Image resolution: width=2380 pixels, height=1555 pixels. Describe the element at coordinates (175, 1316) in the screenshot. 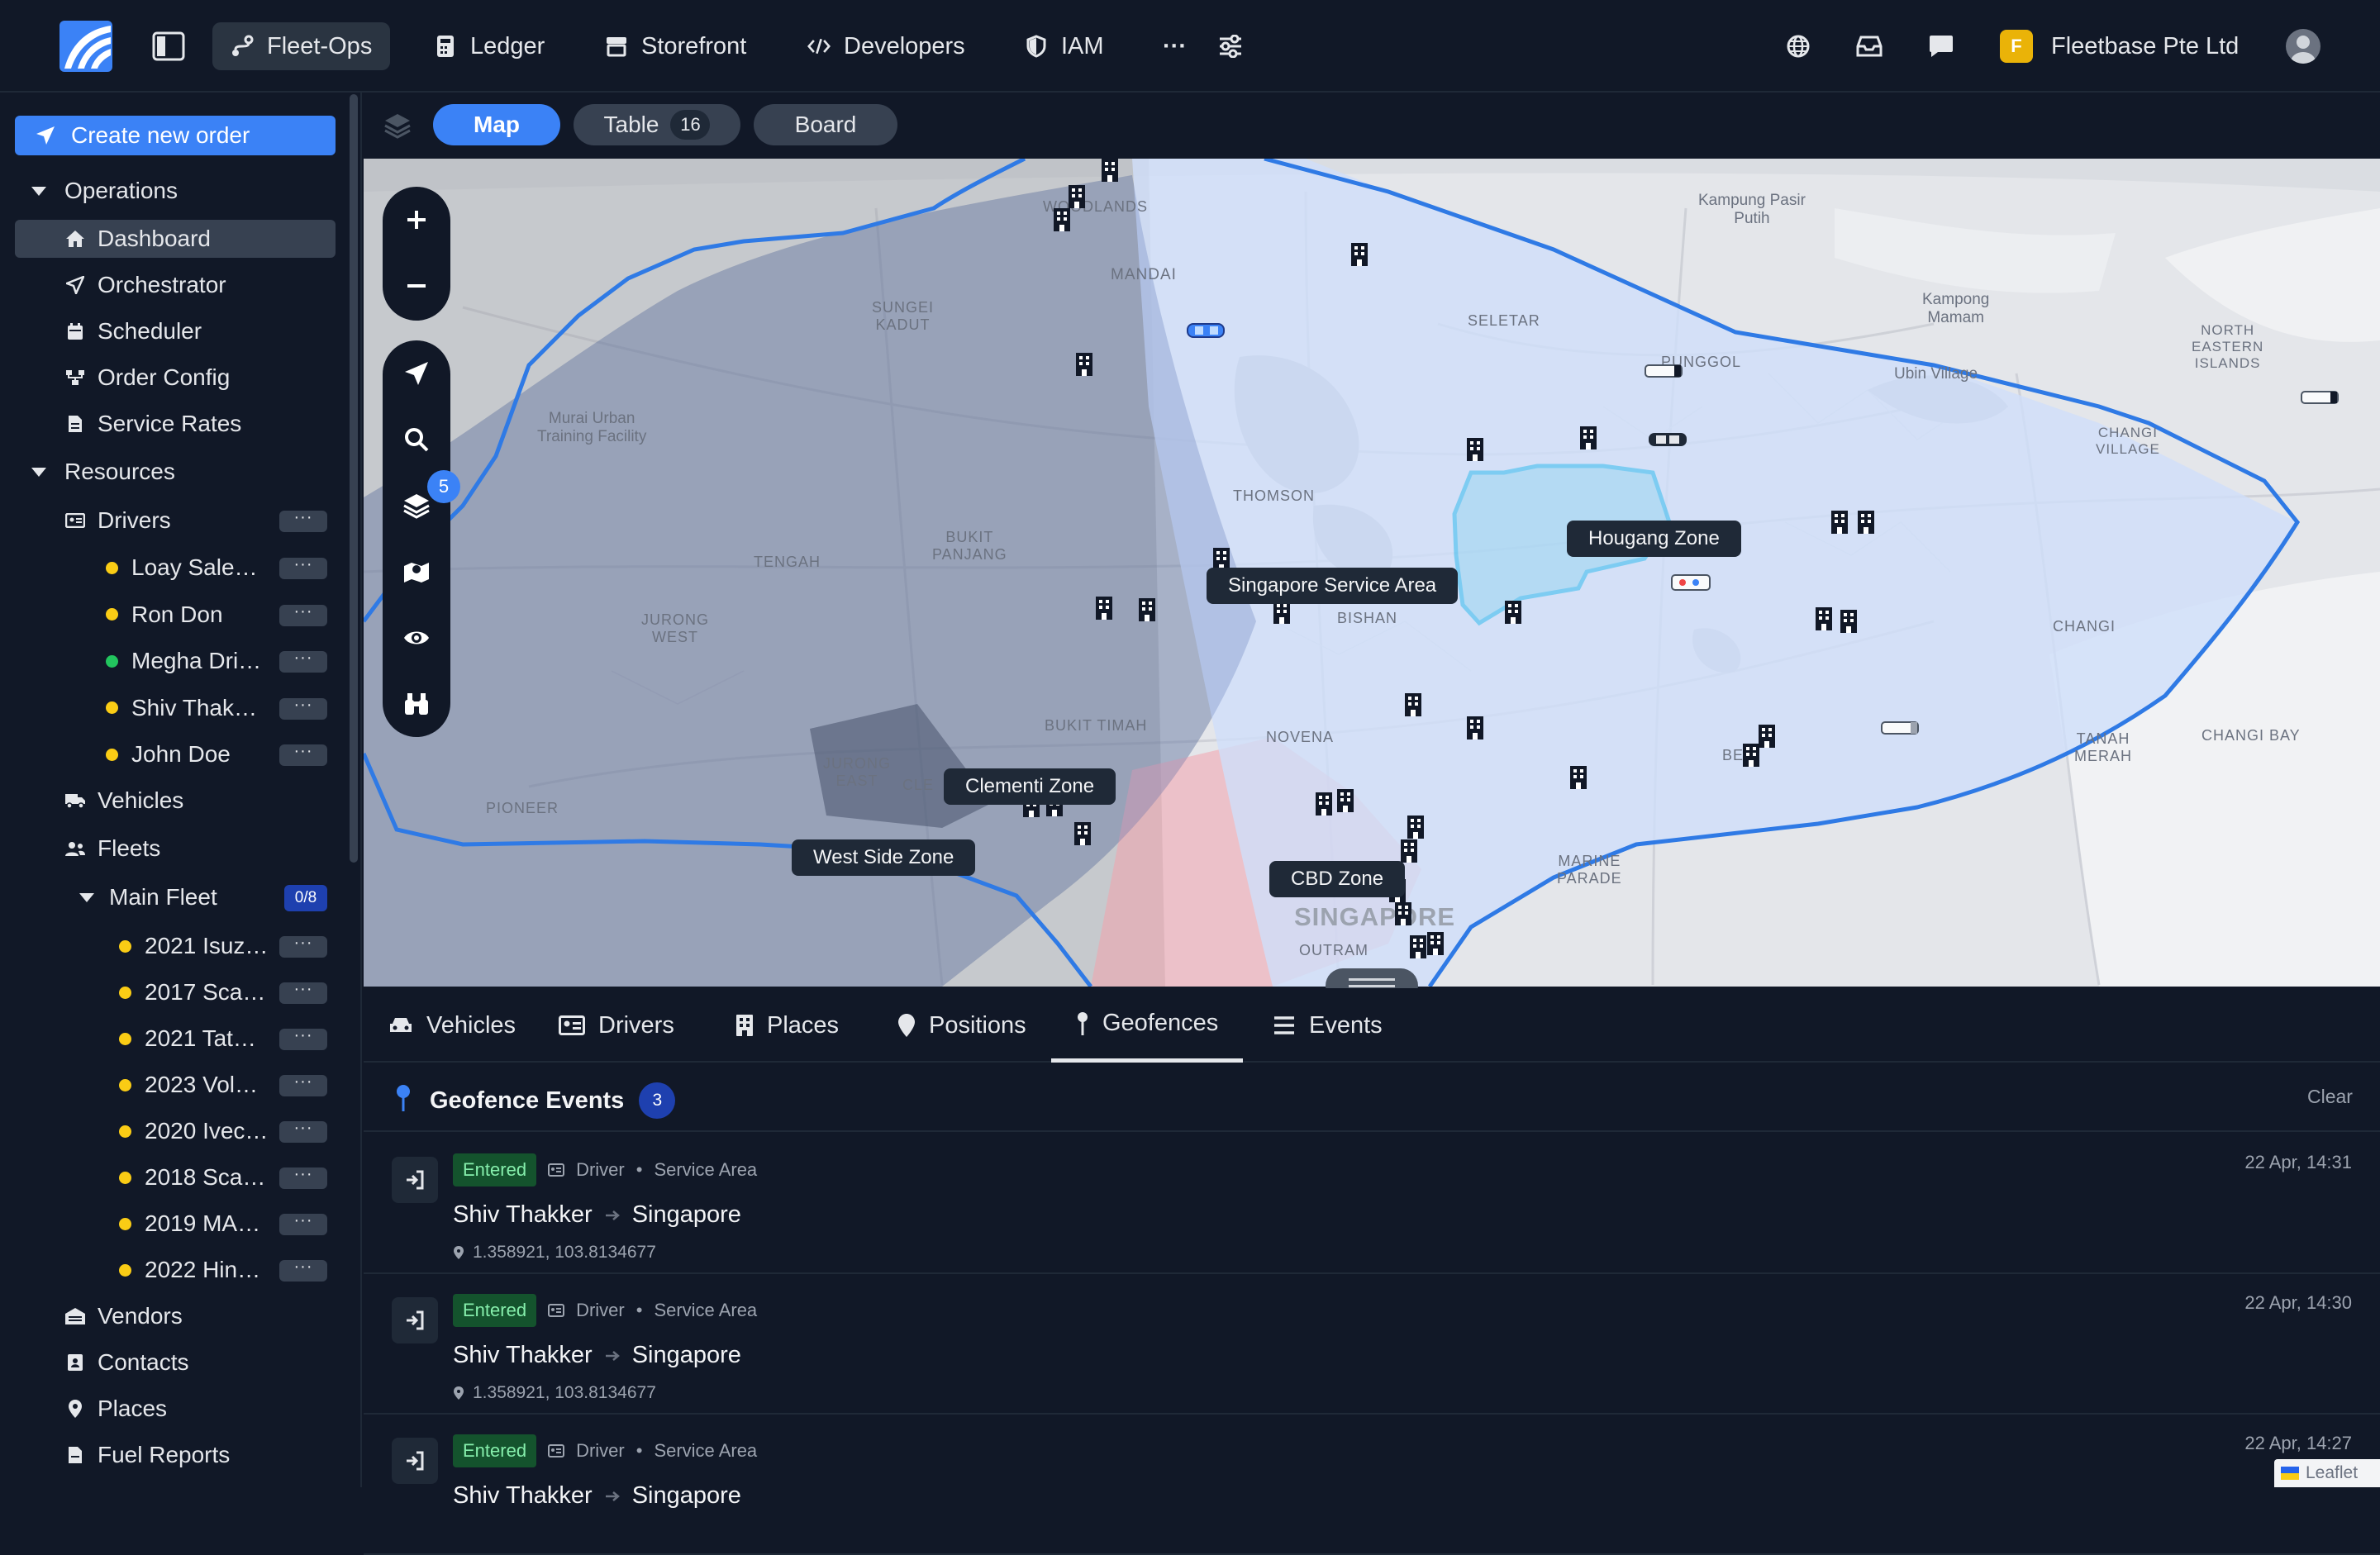

I see `sidebar-item-vendors: Vendors` at that location.